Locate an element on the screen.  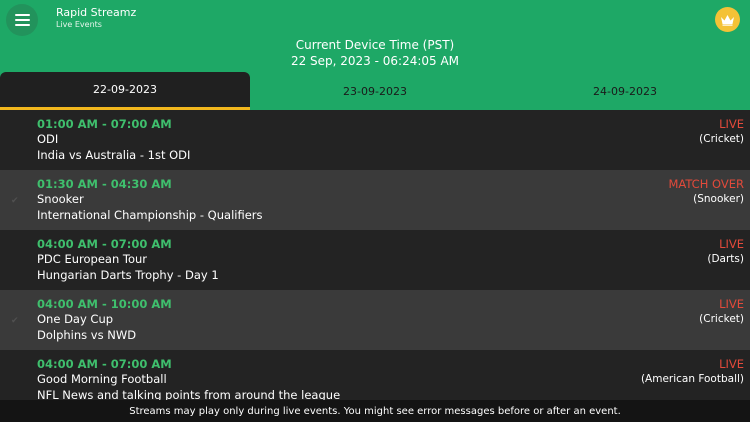
crown-icon is located at coordinates (727, 20).